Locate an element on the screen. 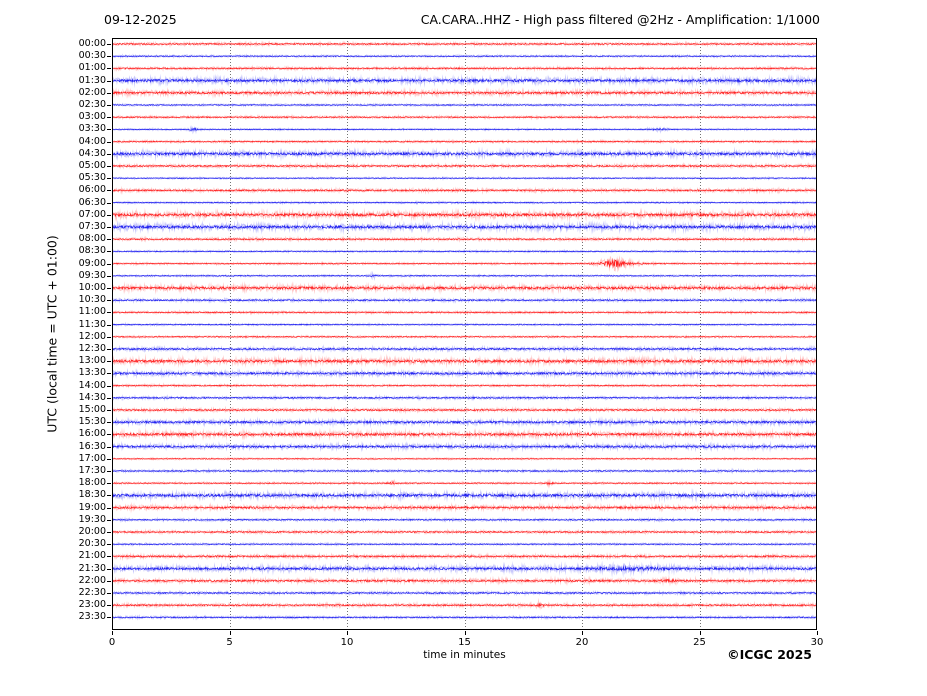 The image size is (927, 696). y-tick-label: 20:30 is located at coordinates (92, 544).